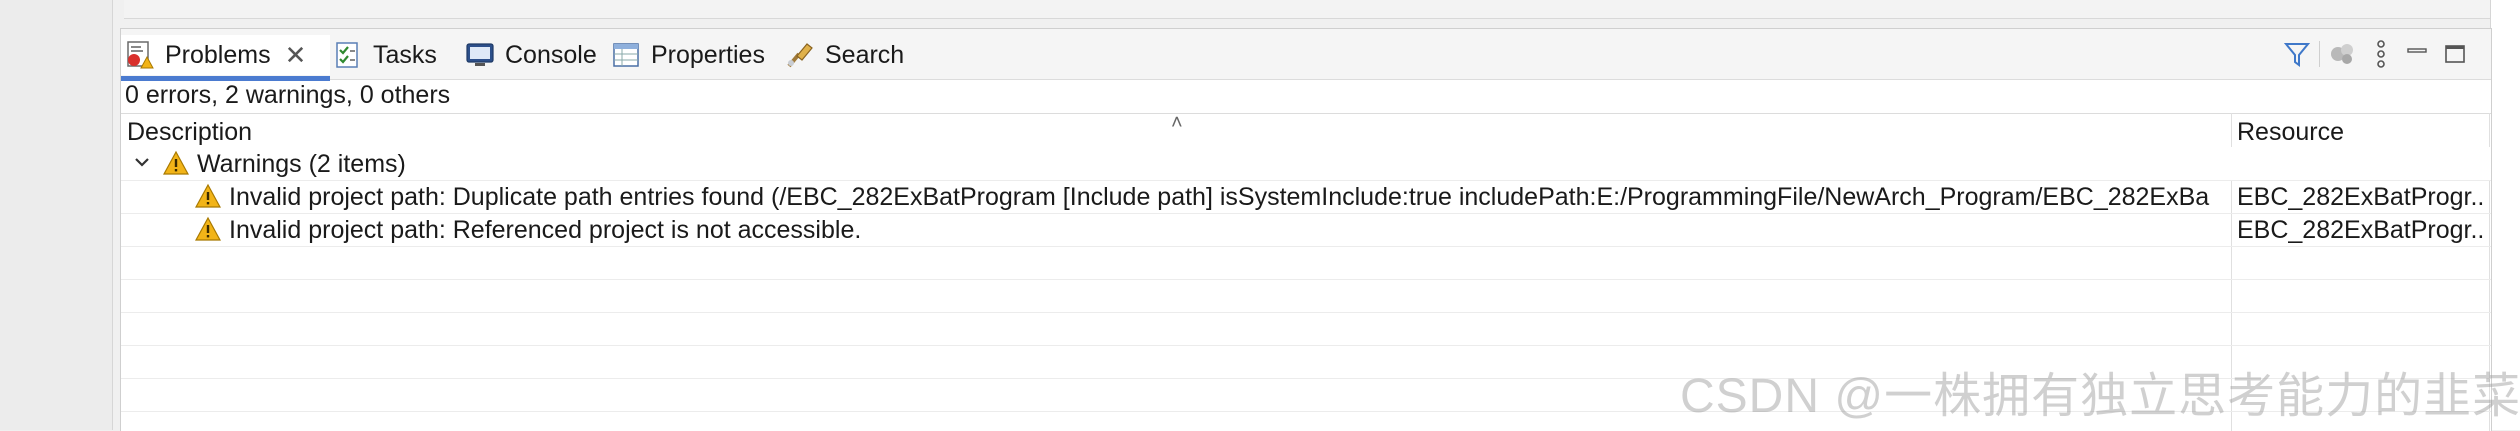 The image size is (2520, 431). What do you see at coordinates (800, 55) in the screenshot?
I see `search-icon` at bounding box center [800, 55].